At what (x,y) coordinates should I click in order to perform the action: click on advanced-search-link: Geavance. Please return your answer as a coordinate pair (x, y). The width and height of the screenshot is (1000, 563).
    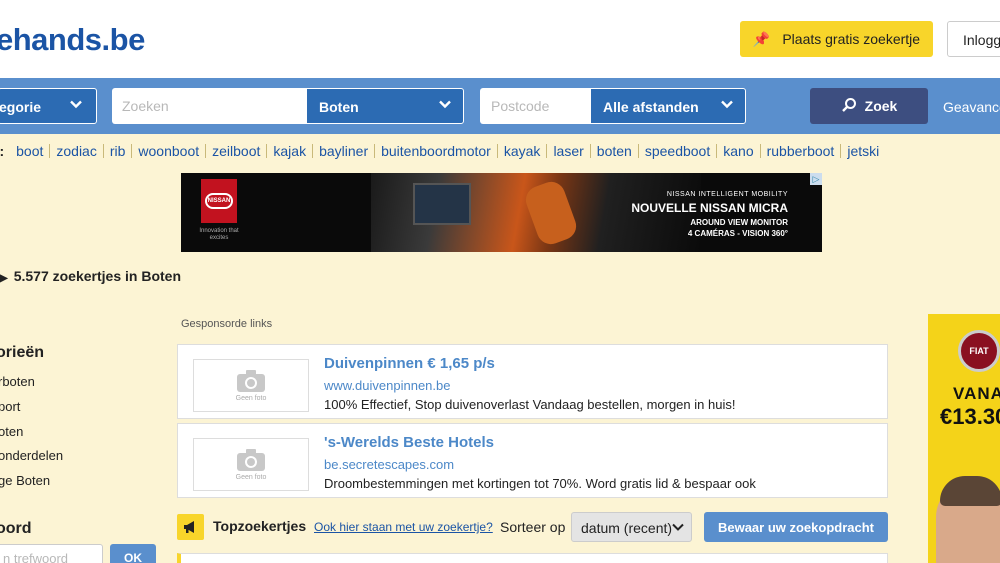
    Looking at the image, I should click on (971, 107).